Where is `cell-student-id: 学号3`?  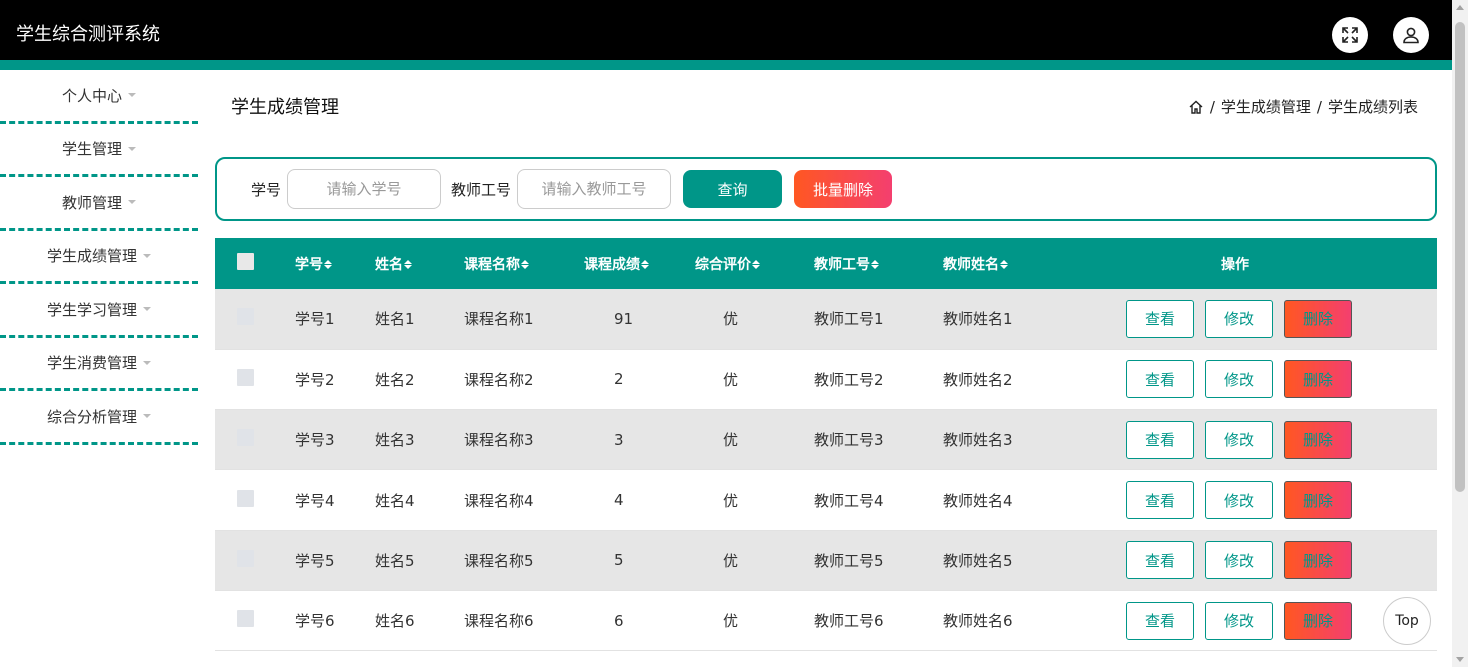 cell-student-id: 学号3 is located at coordinates (315, 440).